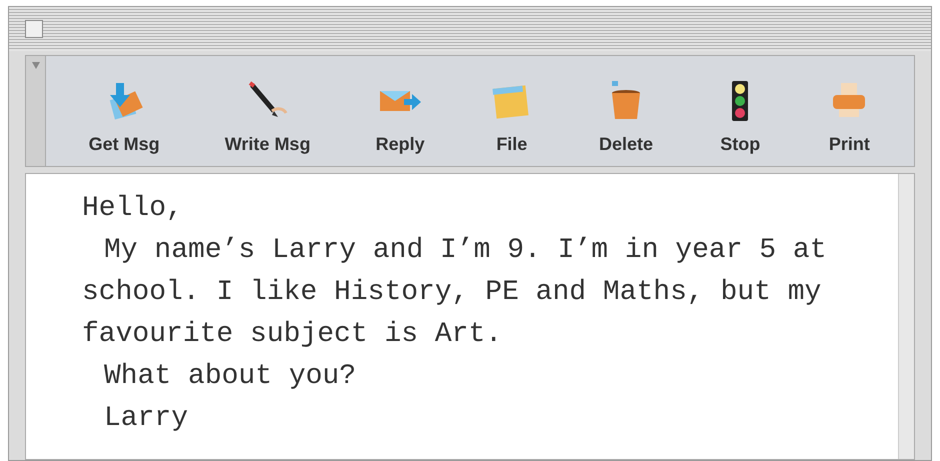 This screenshot has width=940, height=461. I want to click on message-line: Larry, so click(145, 419).